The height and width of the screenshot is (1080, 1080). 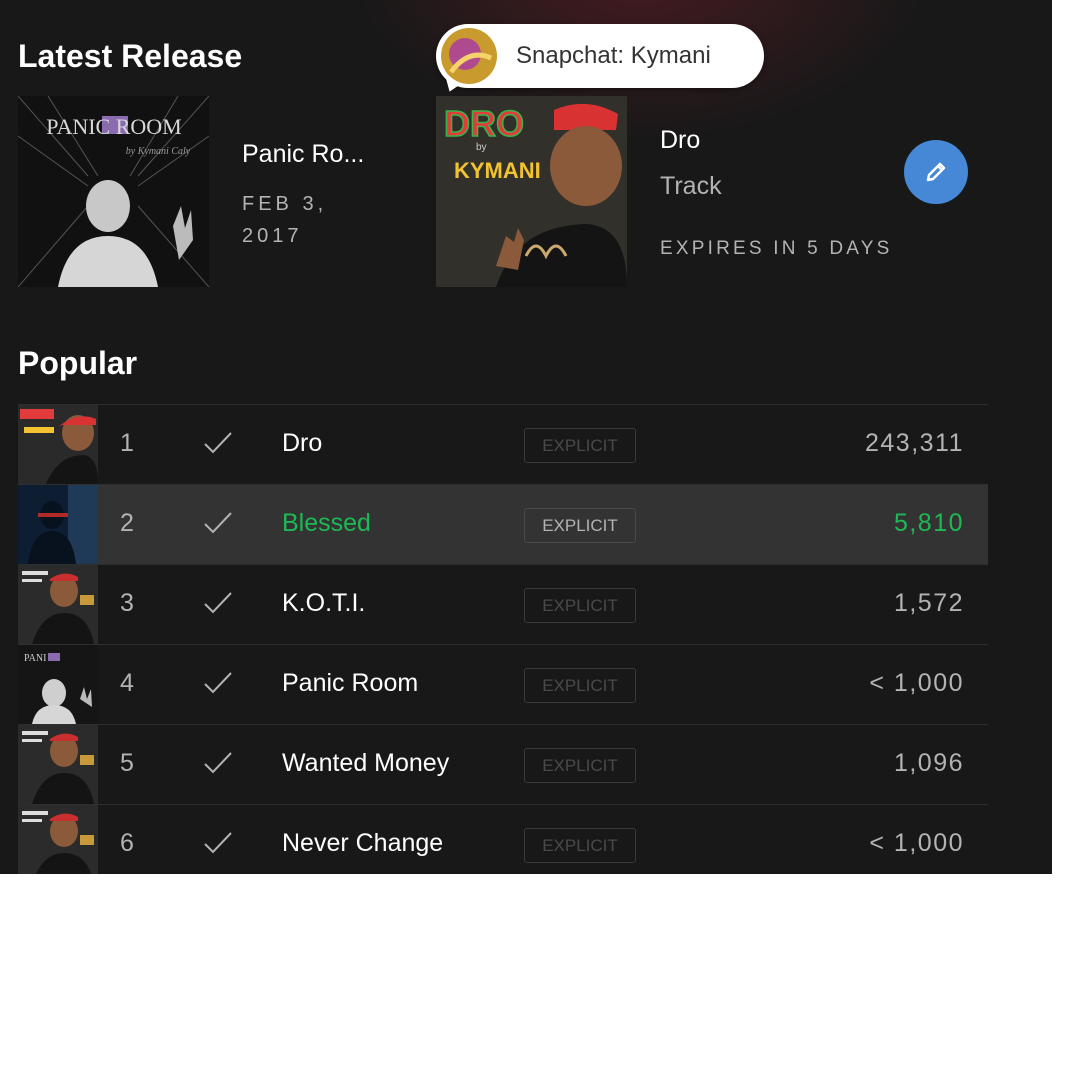 I want to click on track-name: Panic Room, so click(x=350, y=683).